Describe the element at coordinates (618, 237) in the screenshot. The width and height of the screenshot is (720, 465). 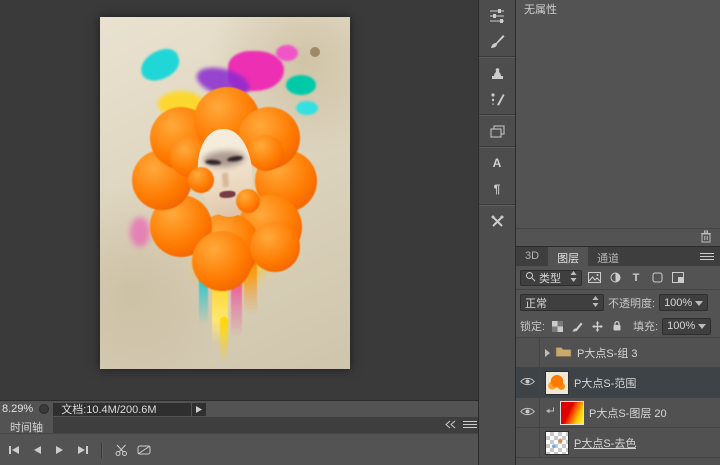
I see `properties-footer` at that location.